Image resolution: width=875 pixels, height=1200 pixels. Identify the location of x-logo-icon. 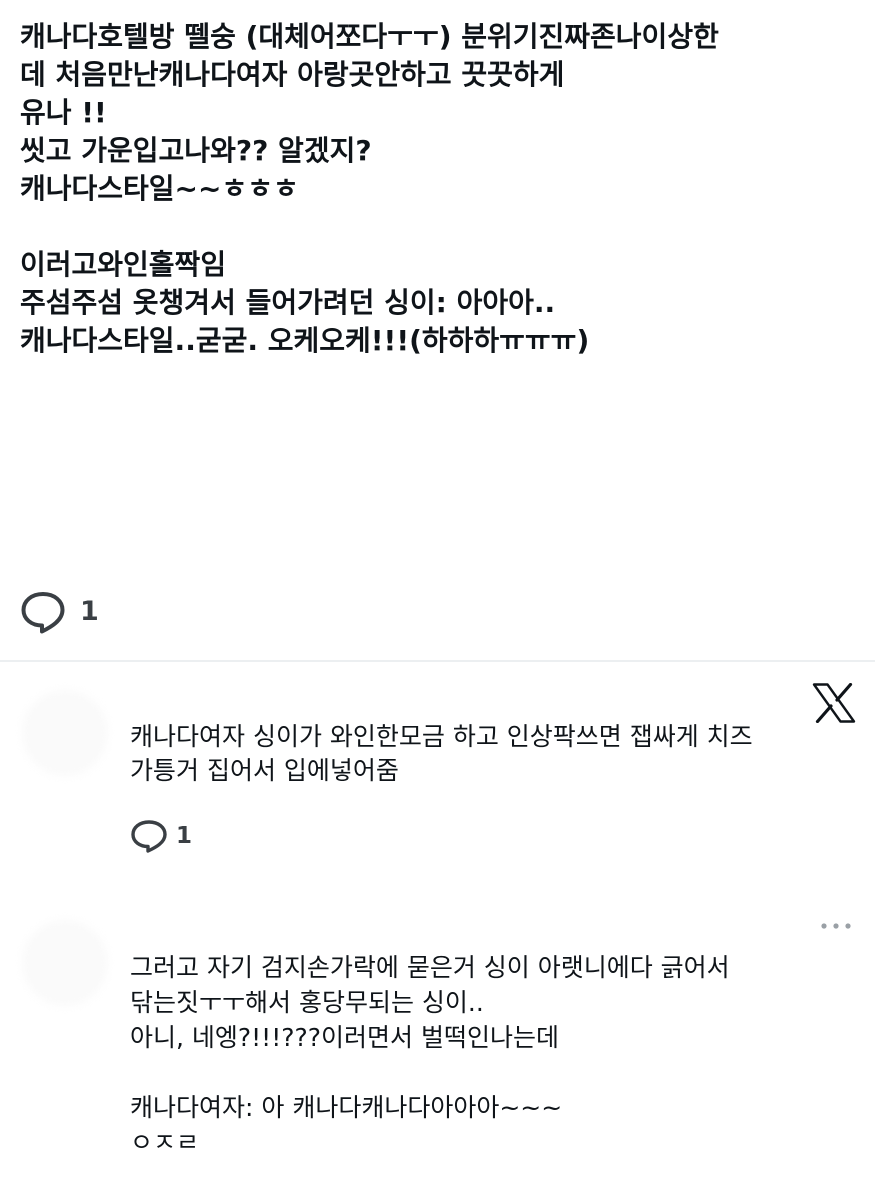
(834, 703).